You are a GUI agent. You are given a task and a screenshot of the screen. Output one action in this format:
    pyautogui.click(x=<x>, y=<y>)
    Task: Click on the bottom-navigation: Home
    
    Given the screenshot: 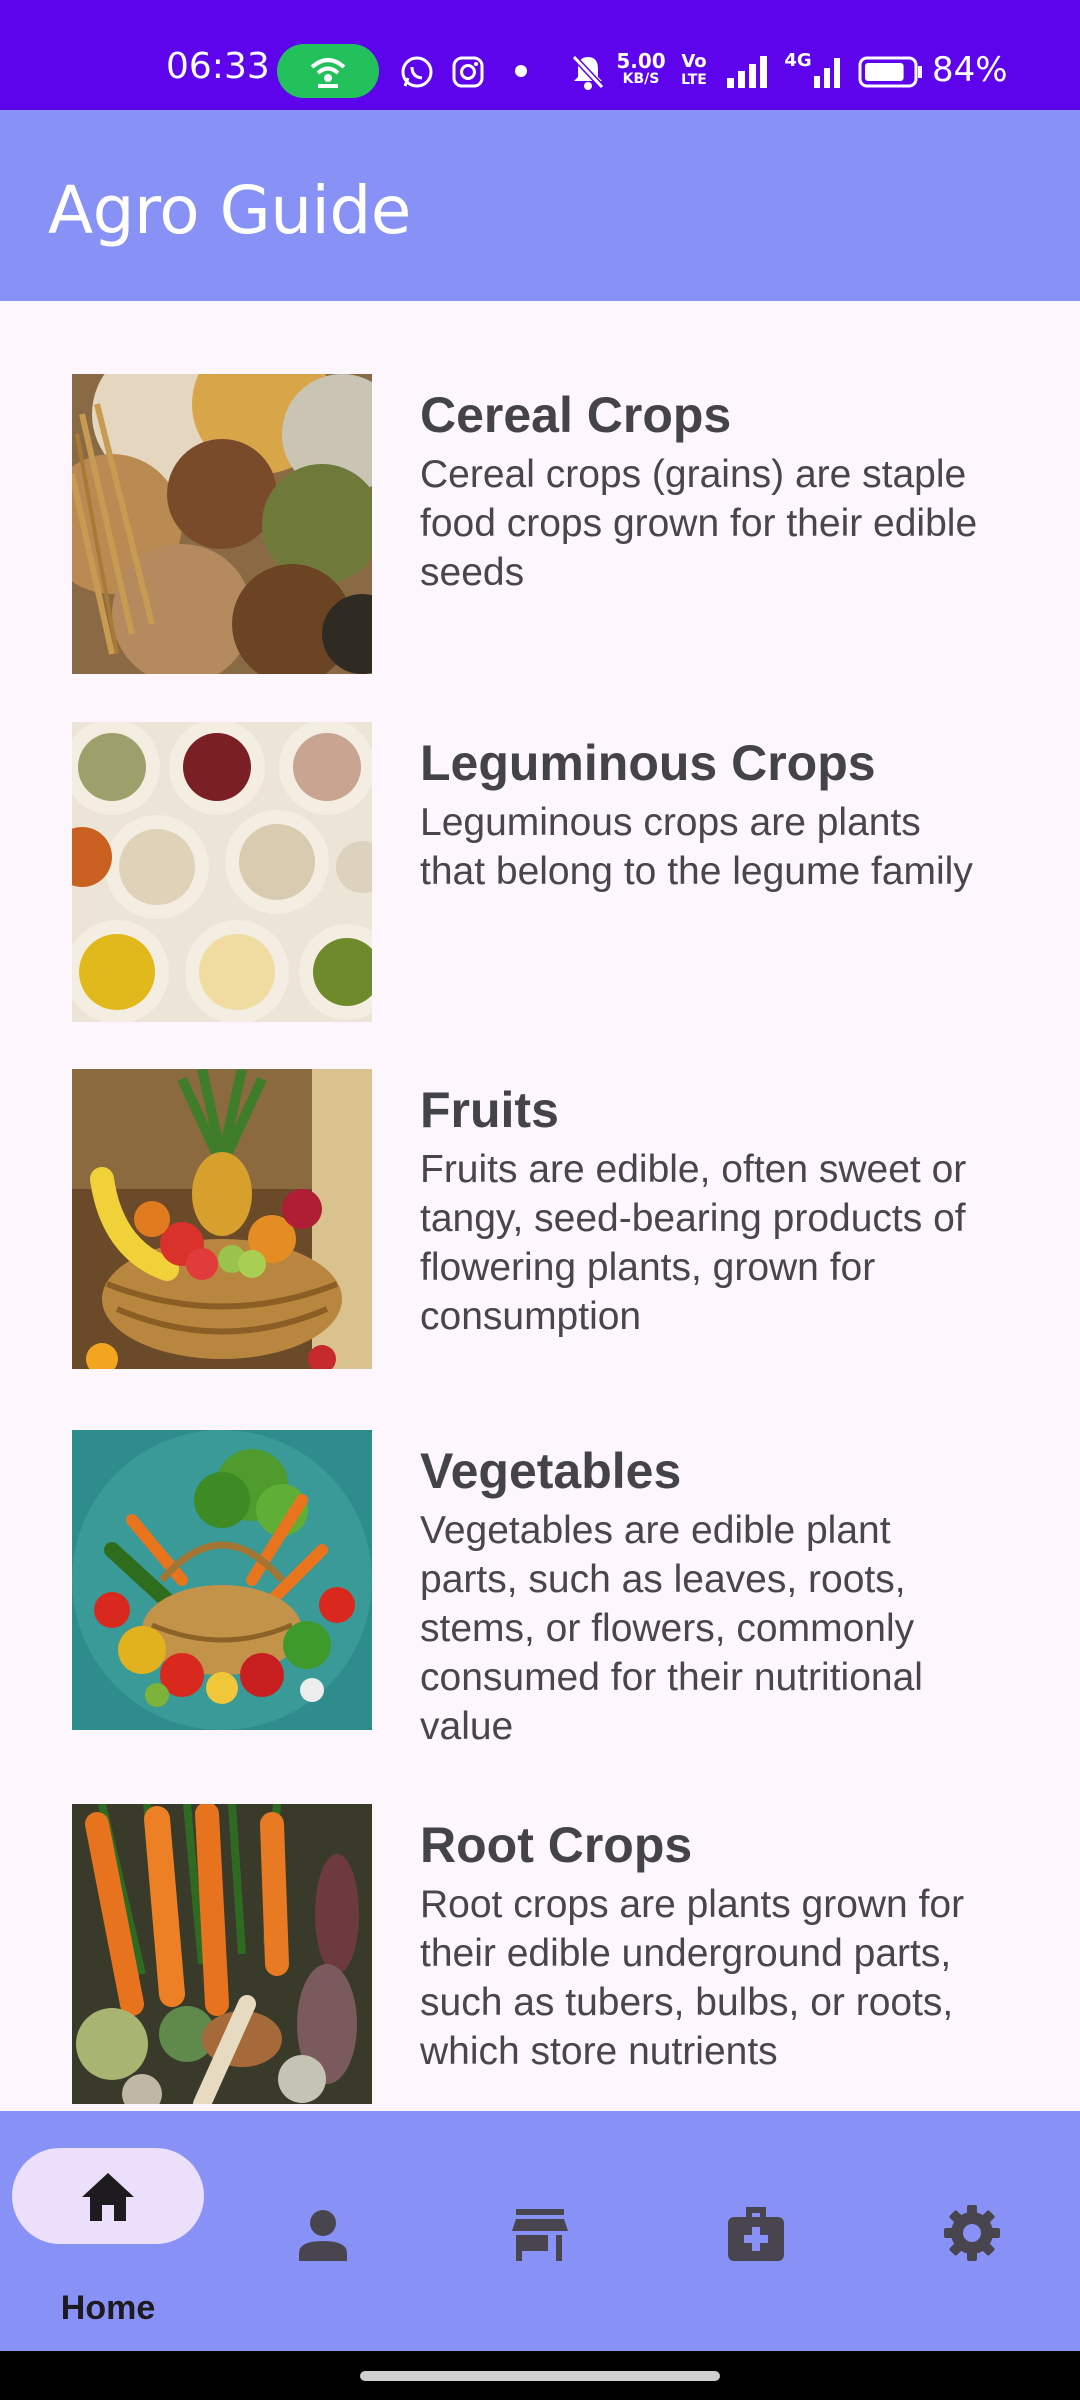 What is the action you would take?
    pyautogui.click(x=540, y=2231)
    